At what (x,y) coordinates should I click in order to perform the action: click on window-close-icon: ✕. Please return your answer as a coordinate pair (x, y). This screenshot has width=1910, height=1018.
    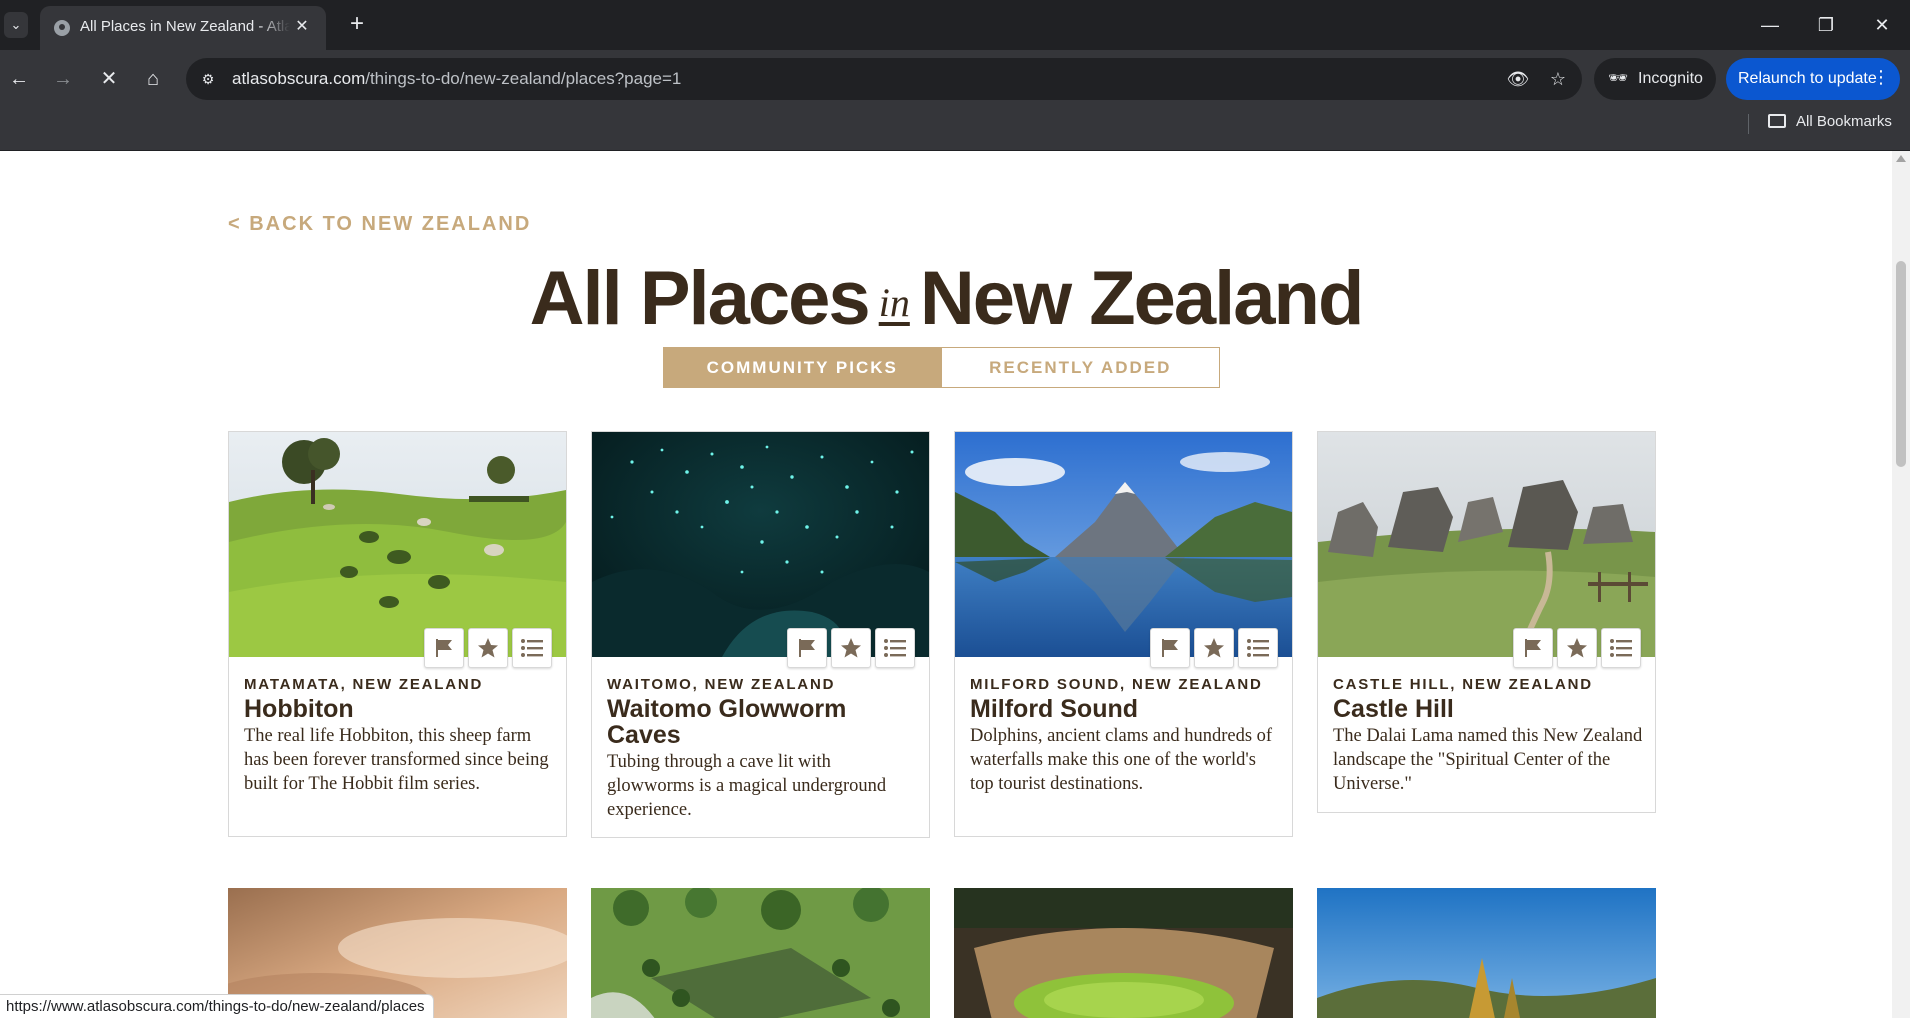
    Looking at the image, I should click on (1882, 25).